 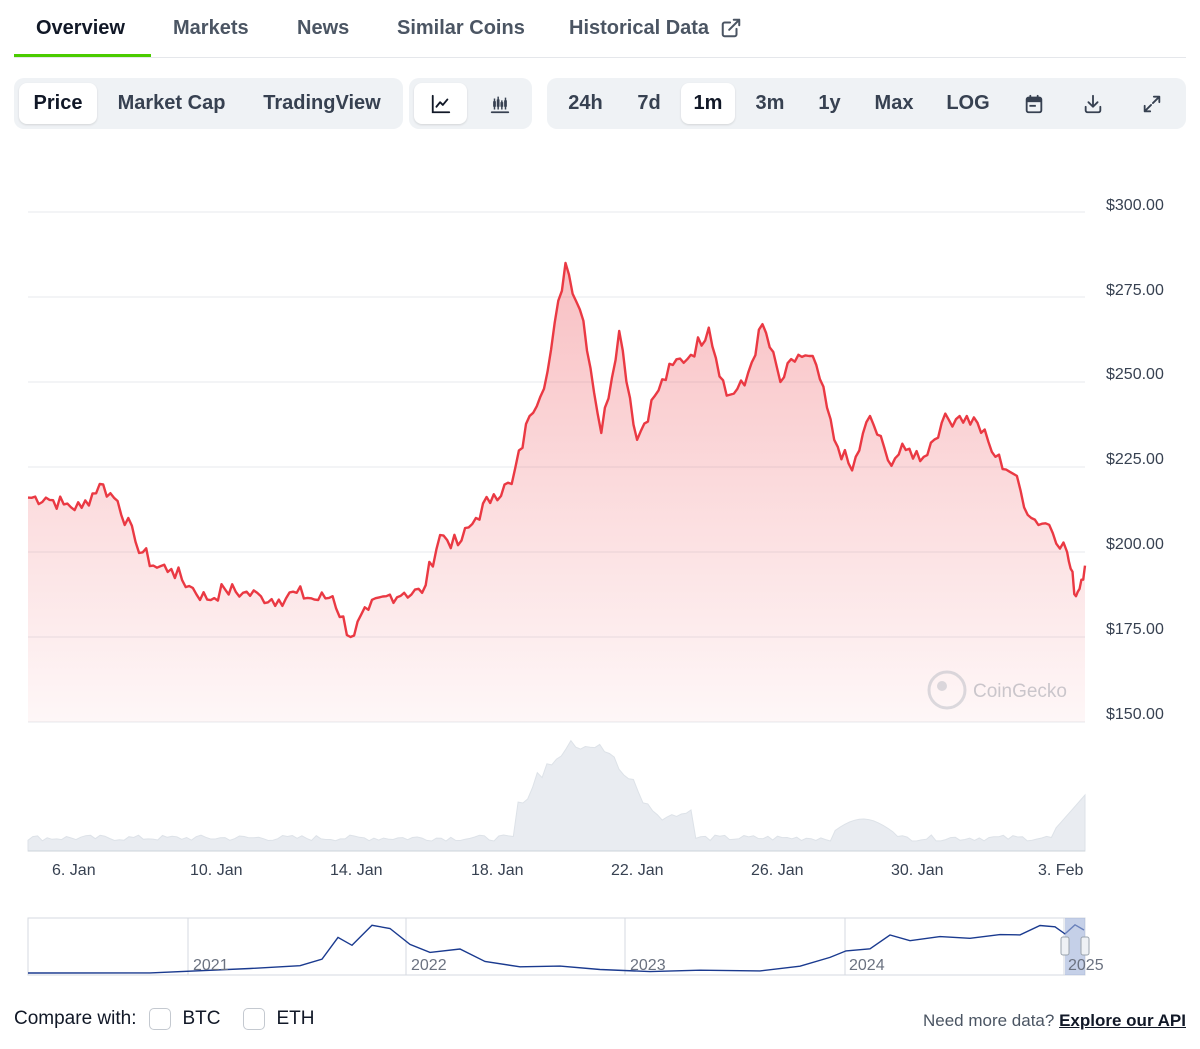 What do you see at coordinates (1061, 870) in the screenshot?
I see `x-tick-label: 3. Feb` at bounding box center [1061, 870].